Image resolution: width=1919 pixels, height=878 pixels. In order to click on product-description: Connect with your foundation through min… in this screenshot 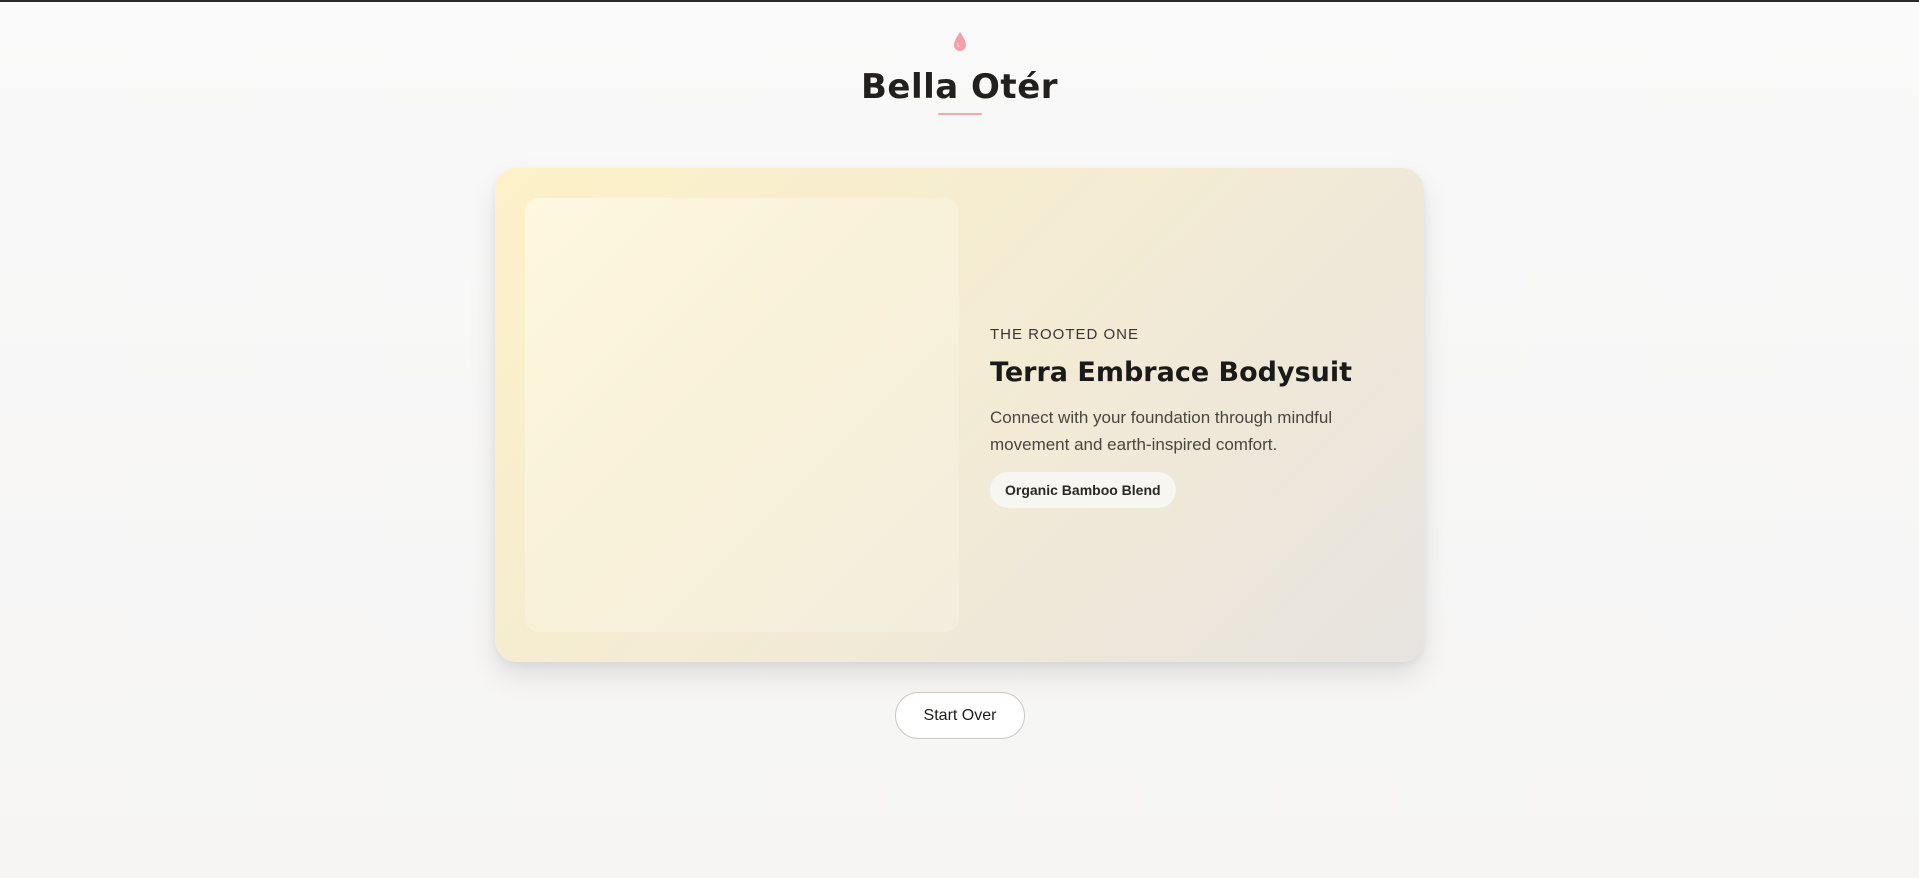, I will do `click(1161, 431)`.